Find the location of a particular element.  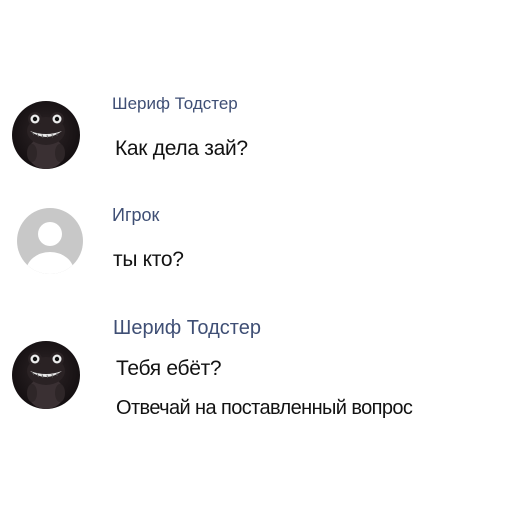

message-text: Отвечай на поставленный вопрос is located at coordinates (264, 408).